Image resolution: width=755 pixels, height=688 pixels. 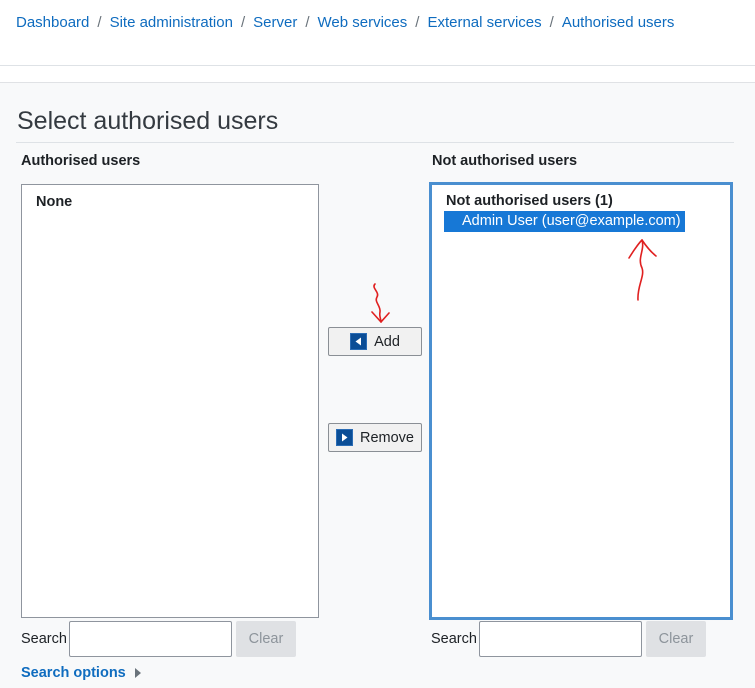 What do you see at coordinates (387, 341) in the screenshot?
I see `add-button-label: Add` at bounding box center [387, 341].